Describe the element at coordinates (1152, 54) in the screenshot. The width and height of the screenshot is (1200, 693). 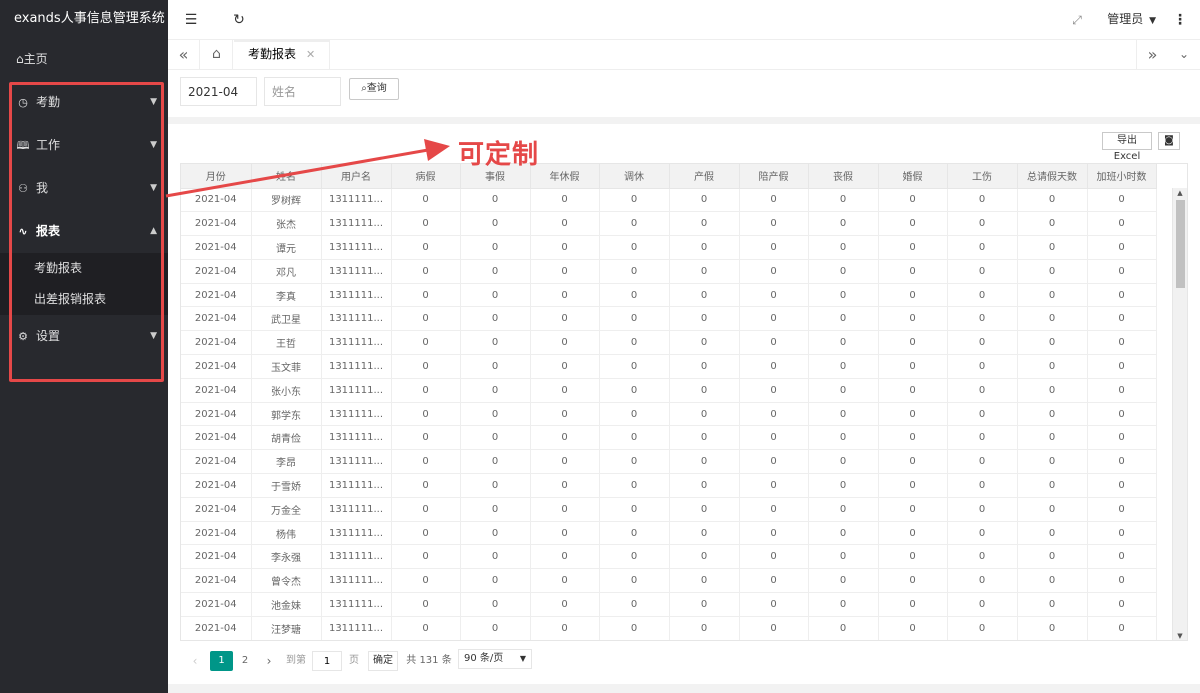
I see `tabs-scroll-right-icon: »` at that location.